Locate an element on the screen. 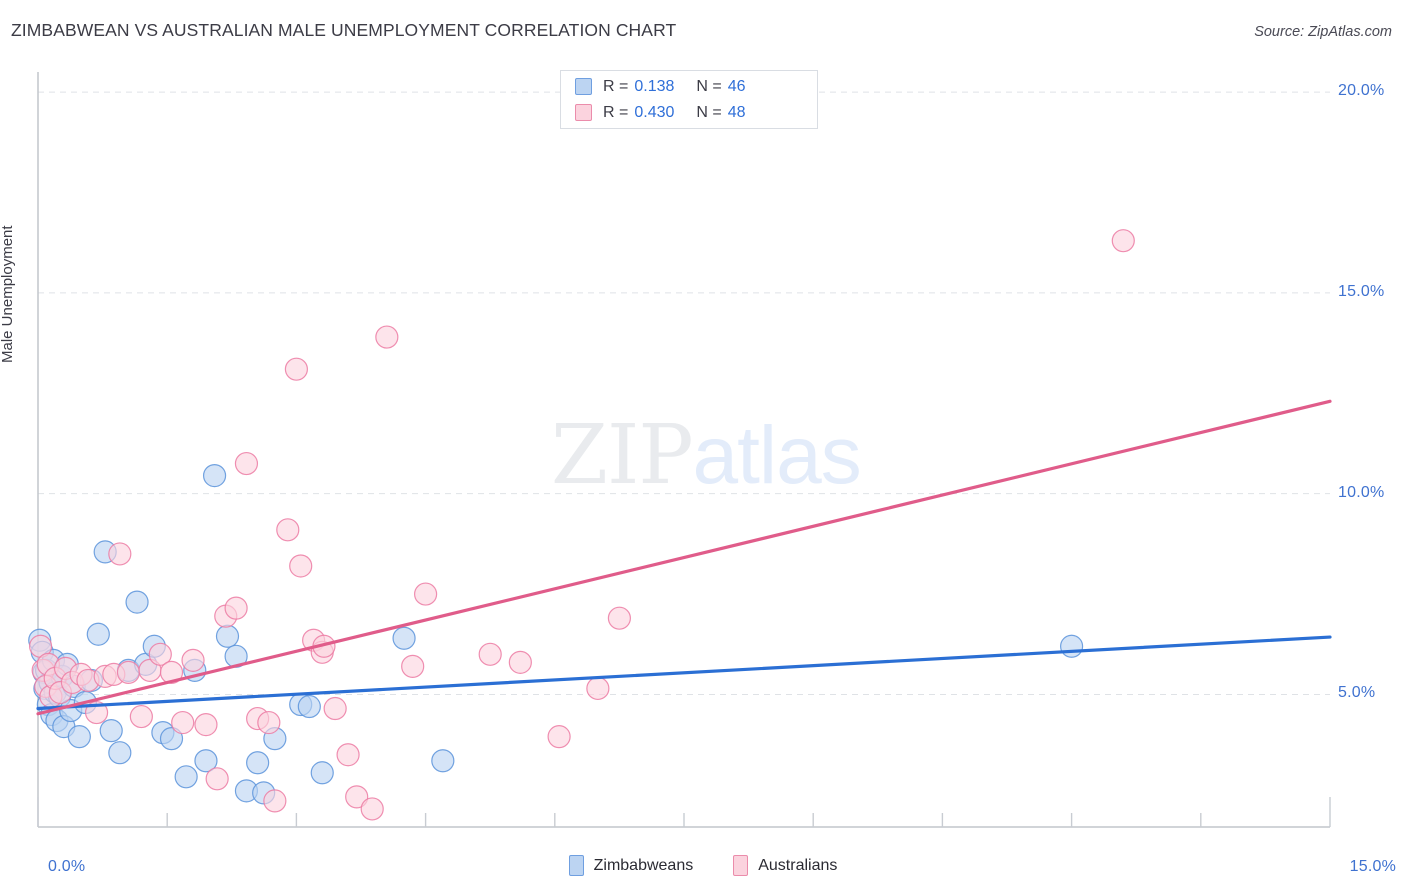 This screenshot has width=1406, height=892. correlation-stats-box: R = 0.138 N = 46 R = 0.430 N = 48 is located at coordinates (689, 99).